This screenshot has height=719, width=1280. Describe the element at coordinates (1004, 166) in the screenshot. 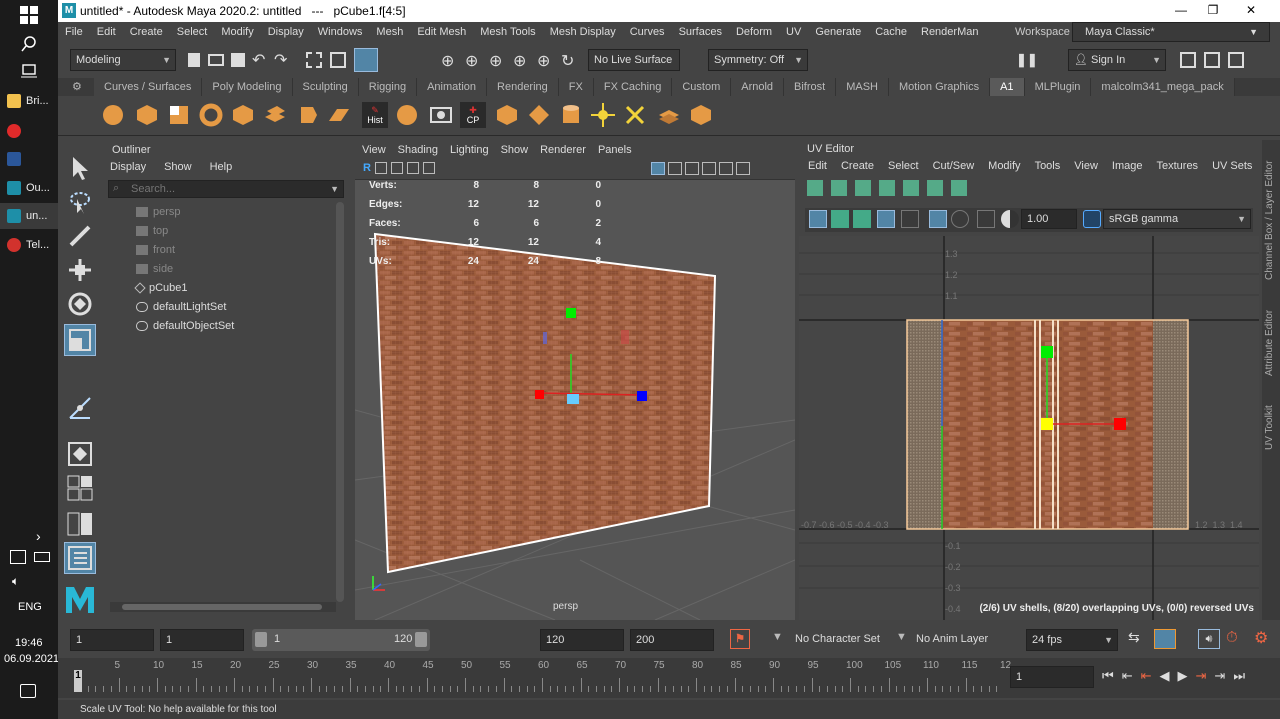

I see `uv-menu-modify: Modify` at that location.